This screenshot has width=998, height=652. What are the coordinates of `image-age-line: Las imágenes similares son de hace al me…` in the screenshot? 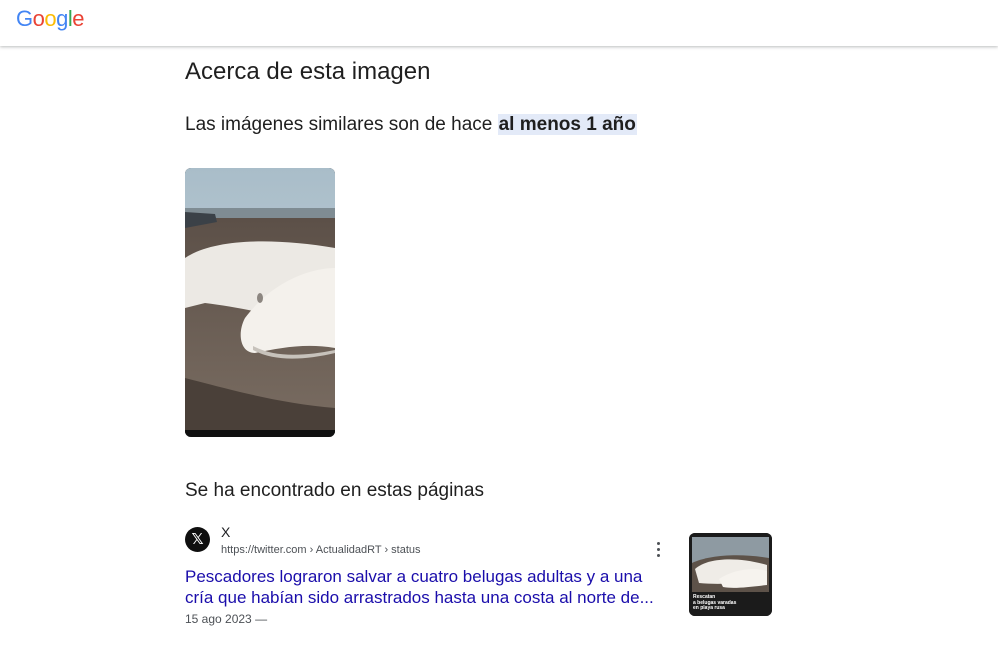 It's located at (411, 125).